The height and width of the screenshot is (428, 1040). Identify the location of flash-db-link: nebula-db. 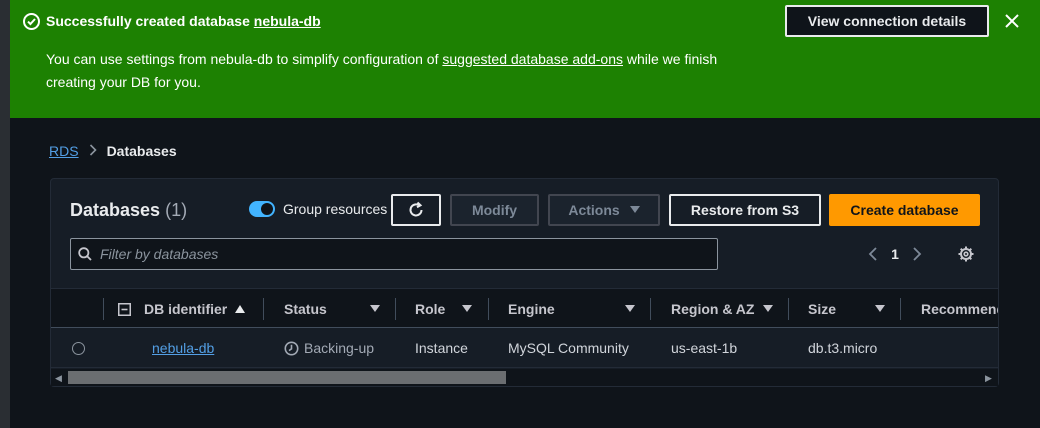
(287, 21).